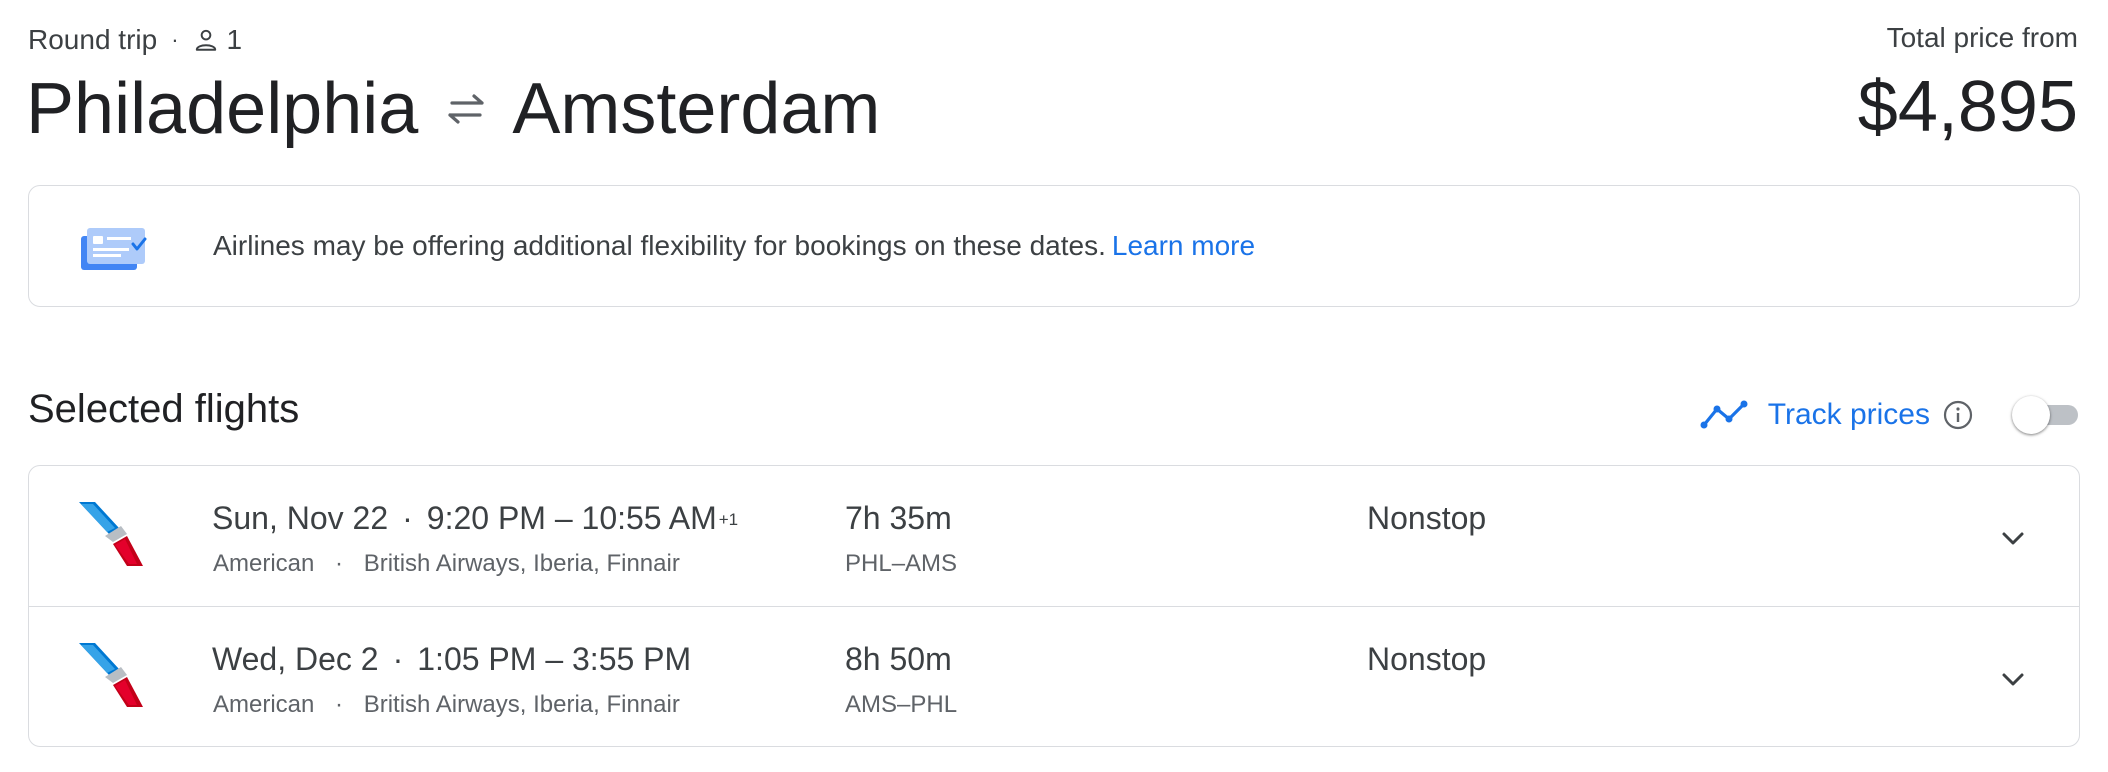 The height and width of the screenshot is (772, 2108). Describe the element at coordinates (728, 519) in the screenshot. I see `day-offset: +1` at that location.